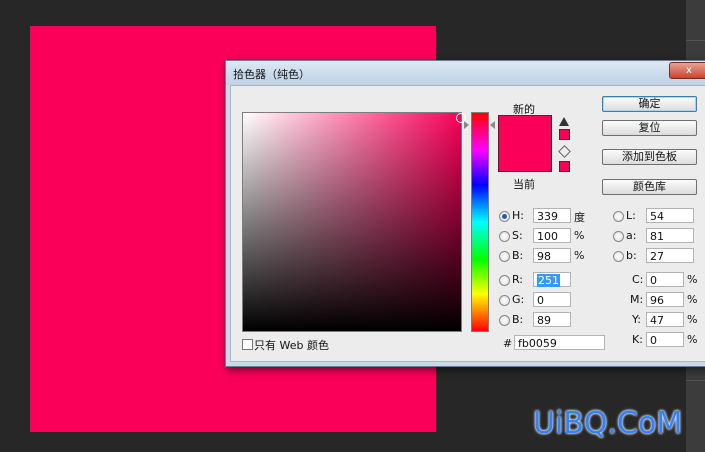  What do you see at coordinates (480, 222) in the screenshot?
I see `hue-slider` at bounding box center [480, 222].